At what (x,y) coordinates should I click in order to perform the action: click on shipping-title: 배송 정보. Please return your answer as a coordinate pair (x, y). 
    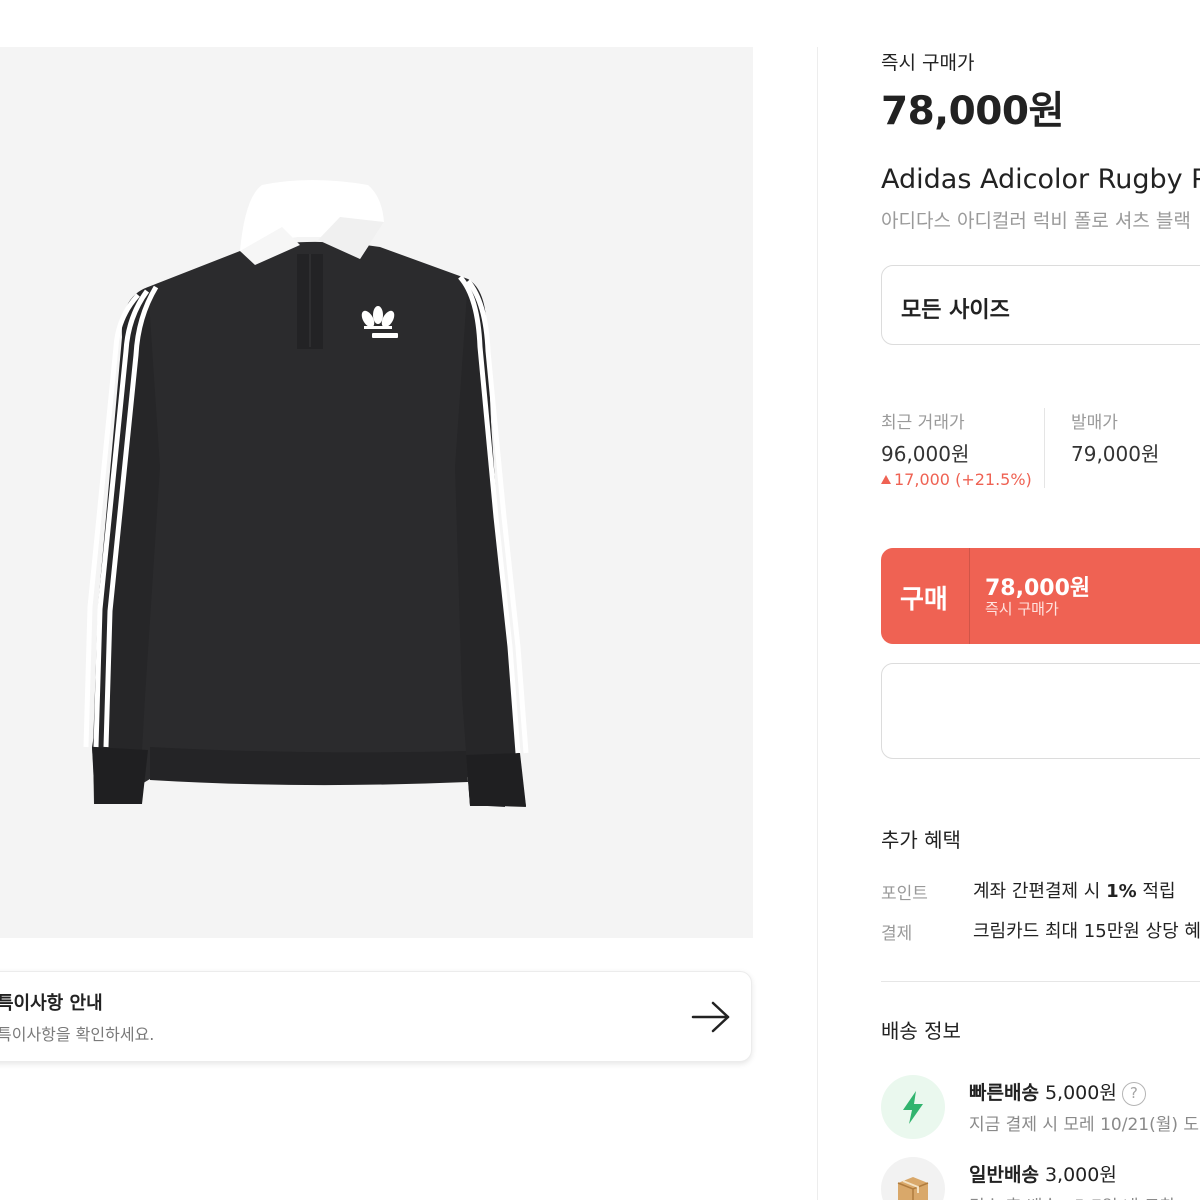
    Looking at the image, I should click on (921, 1031).